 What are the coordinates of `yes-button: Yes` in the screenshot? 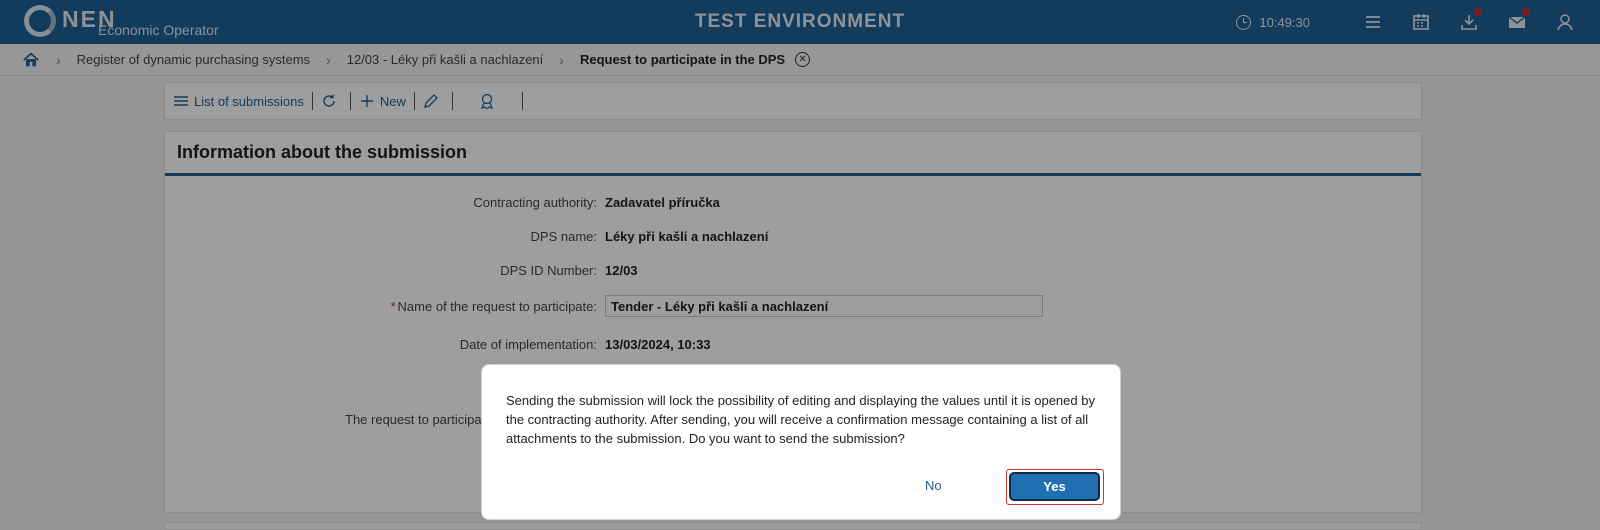 It's located at (1054, 486).